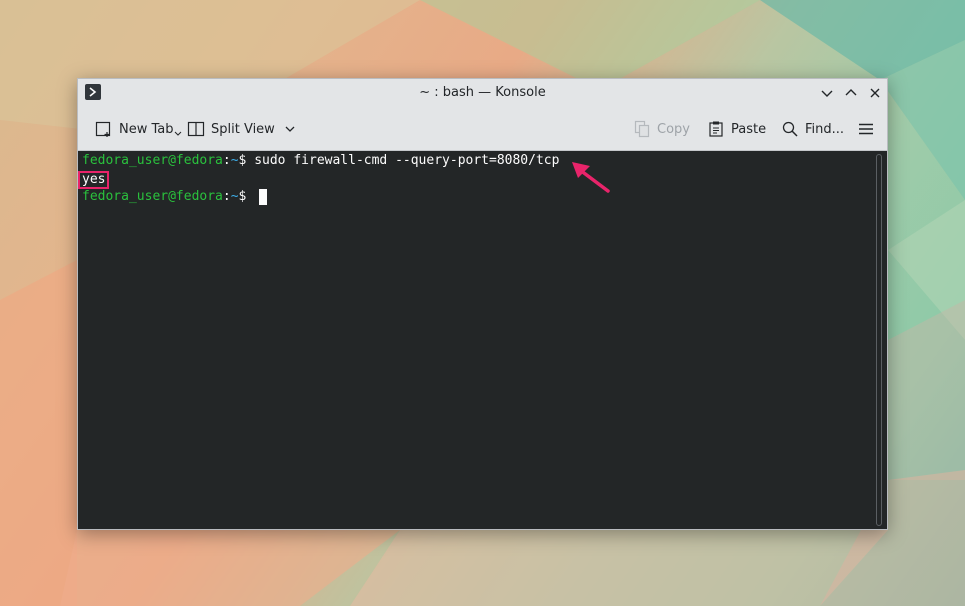 Image resolution: width=965 pixels, height=606 pixels. What do you see at coordinates (403, 160) in the screenshot?
I see `command-text: sudo firewall-cmd --query-port=8080/tcp` at bounding box center [403, 160].